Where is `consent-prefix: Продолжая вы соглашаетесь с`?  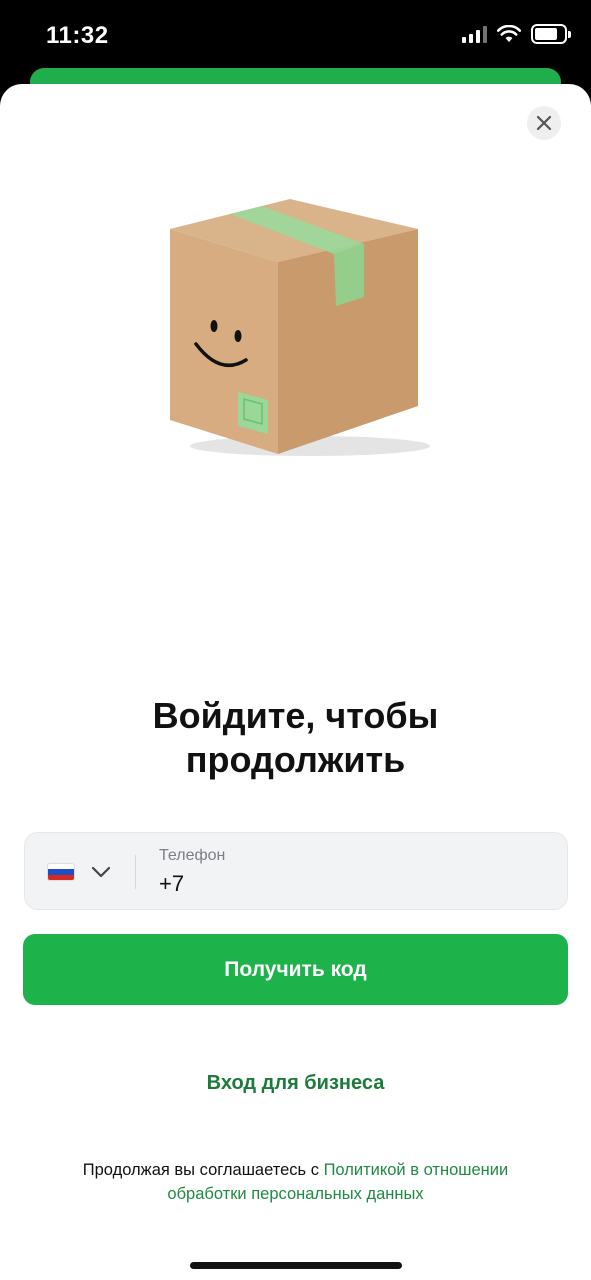 consent-prefix: Продолжая вы соглашаетесь с is located at coordinates (203, 1170).